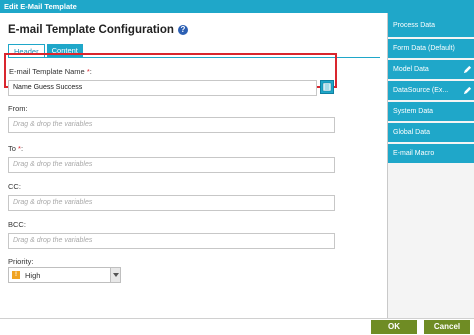 This screenshot has height=335, width=474. Describe the element at coordinates (17, 224) in the screenshot. I see `bcc-label: BCC:` at that location.